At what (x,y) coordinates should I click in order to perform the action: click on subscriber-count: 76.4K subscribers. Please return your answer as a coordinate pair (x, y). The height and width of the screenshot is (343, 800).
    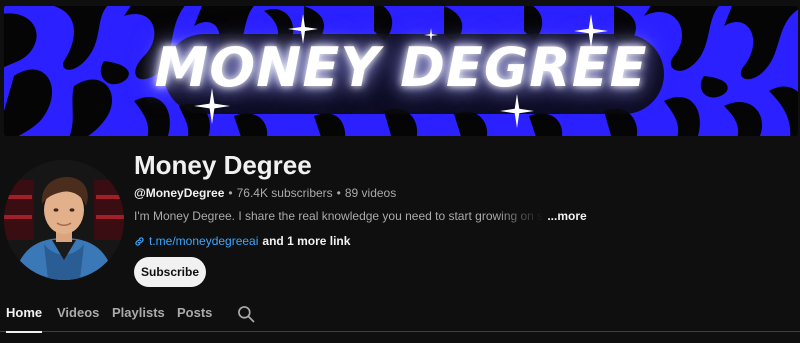
    Looking at the image, I should click on (284, 193).